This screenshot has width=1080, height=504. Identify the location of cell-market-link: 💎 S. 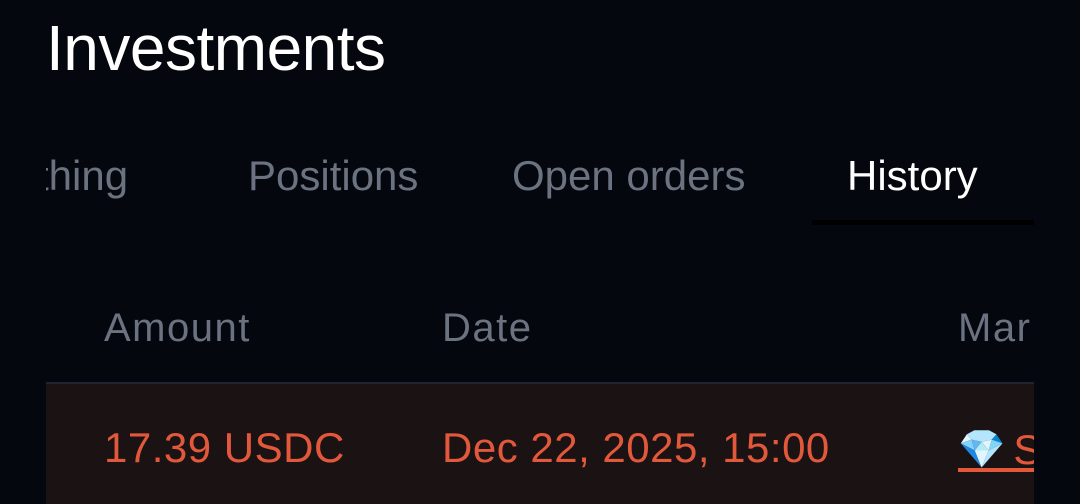
(996, 450).